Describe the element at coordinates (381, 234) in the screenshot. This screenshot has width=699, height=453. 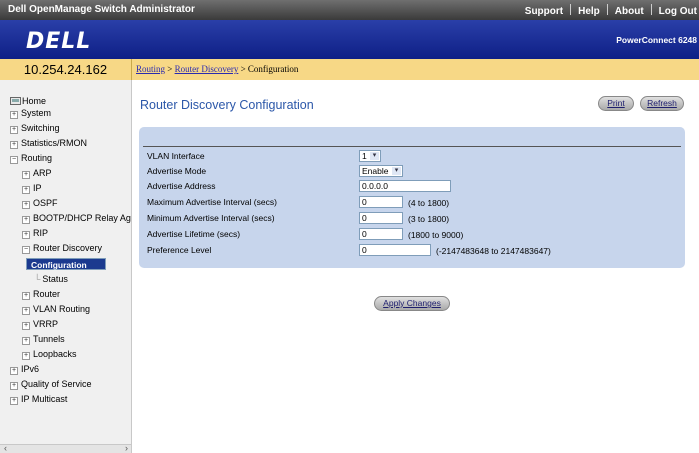
I see `lifetime-input` at that location.